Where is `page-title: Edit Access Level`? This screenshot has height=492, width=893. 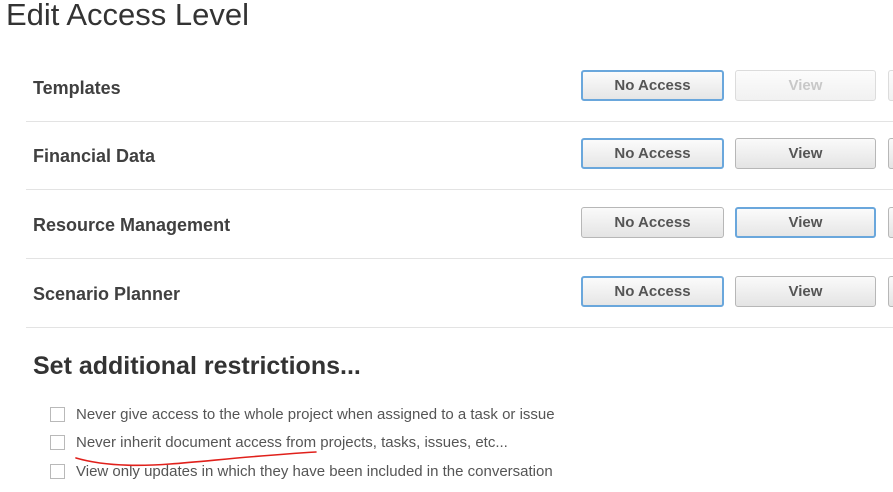
page-title: Edit Access Level is located at coordinates (127, 16).